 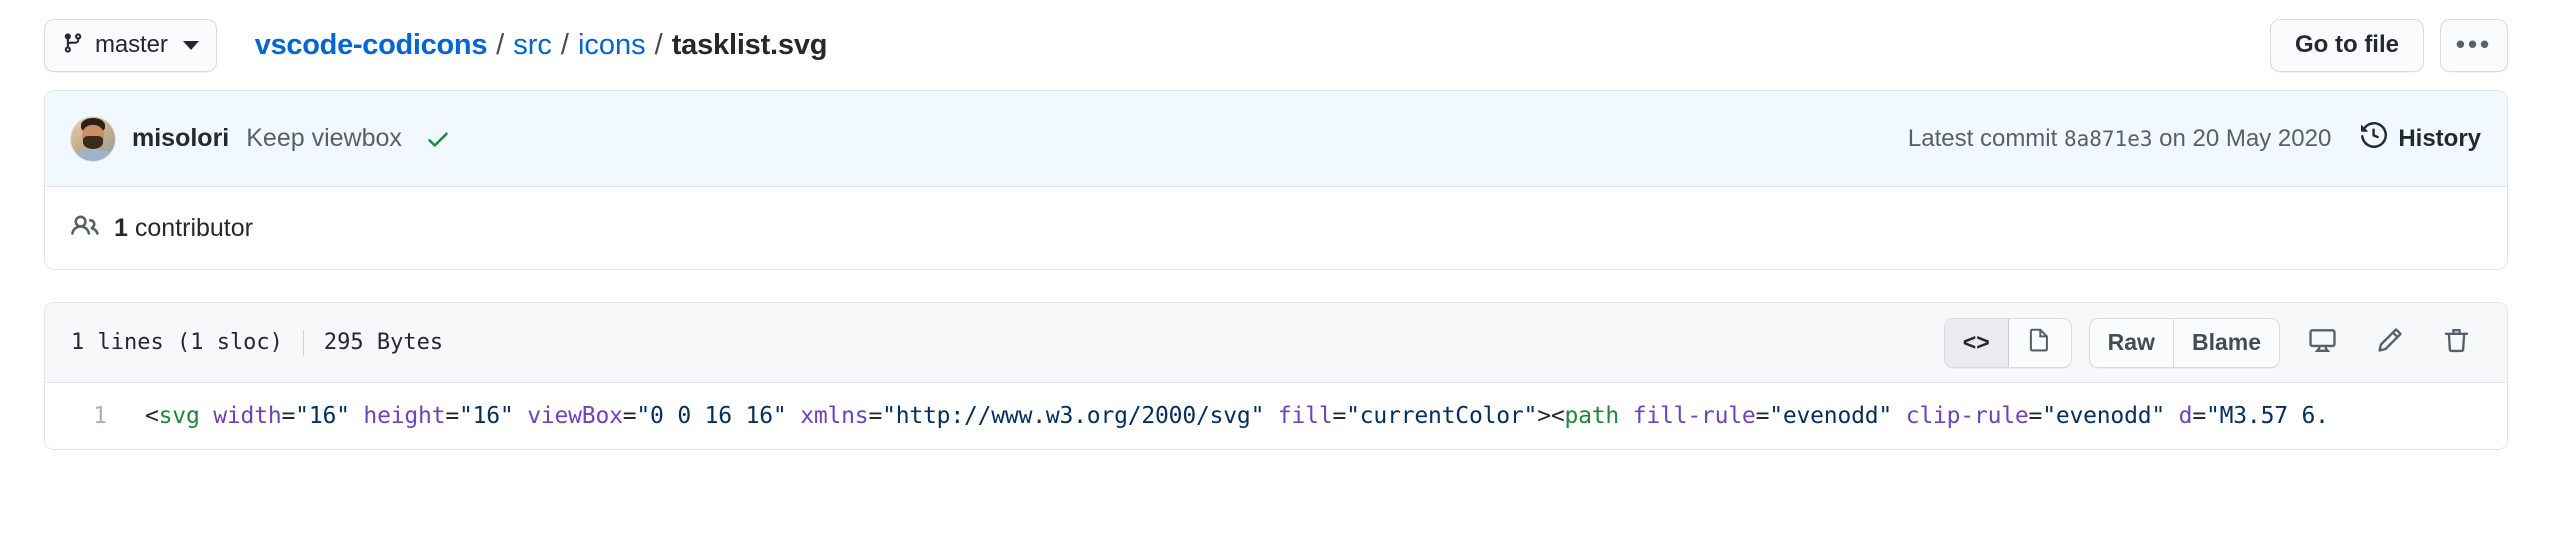 What do you see at coordinates (93, 138) in the screenshot?
I see `avatar` at bounding box center [93, 138].